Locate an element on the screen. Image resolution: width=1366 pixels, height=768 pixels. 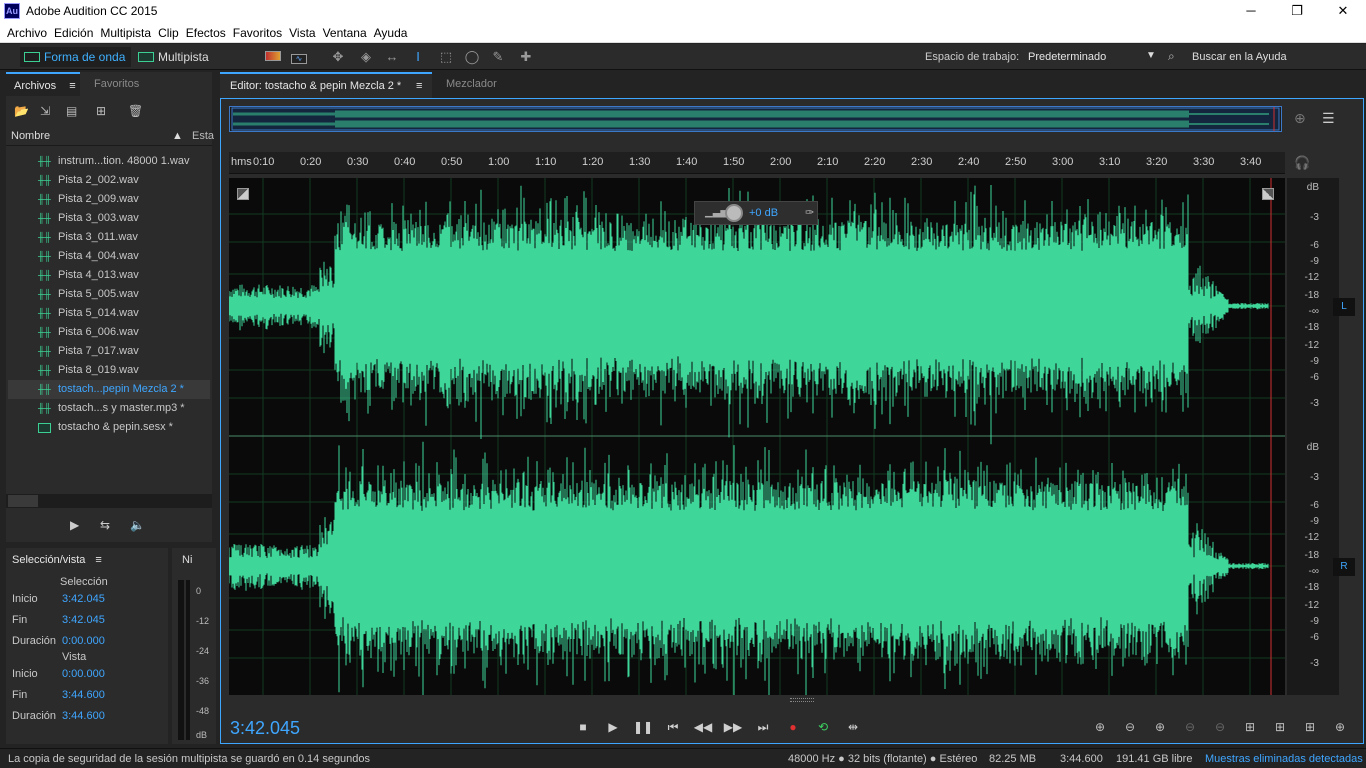
menu-vista: Vista is located at coordinates (298, 33).